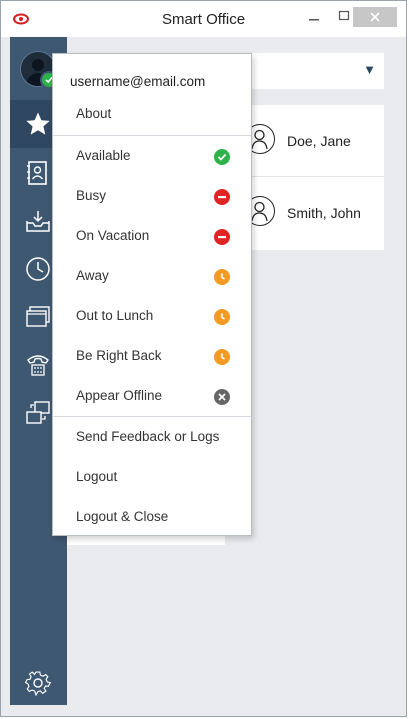 Image resolution: width=409 pixels, height=719 pixels. What do you see at coordinates (324, 213) in the screenshot?
I see `contact-name: Smith, John` at bounding box center [324, 213].